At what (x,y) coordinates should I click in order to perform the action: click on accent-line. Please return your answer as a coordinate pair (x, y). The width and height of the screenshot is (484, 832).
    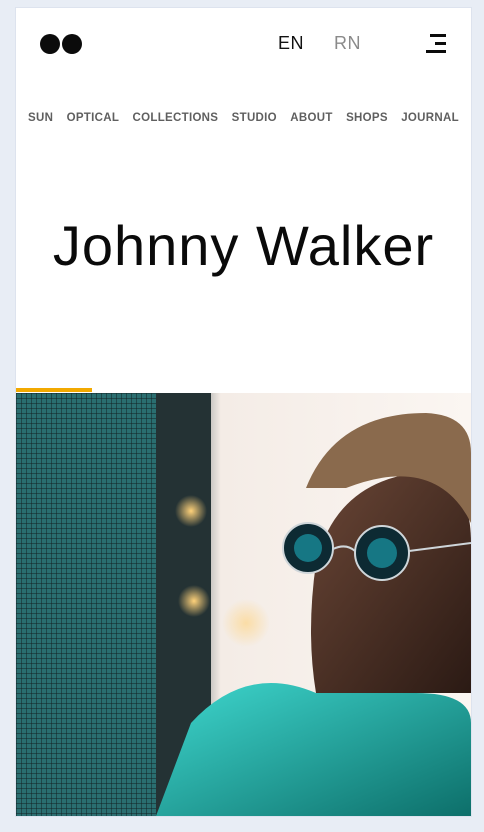
    Looking at the image, I should click on (54, 390).